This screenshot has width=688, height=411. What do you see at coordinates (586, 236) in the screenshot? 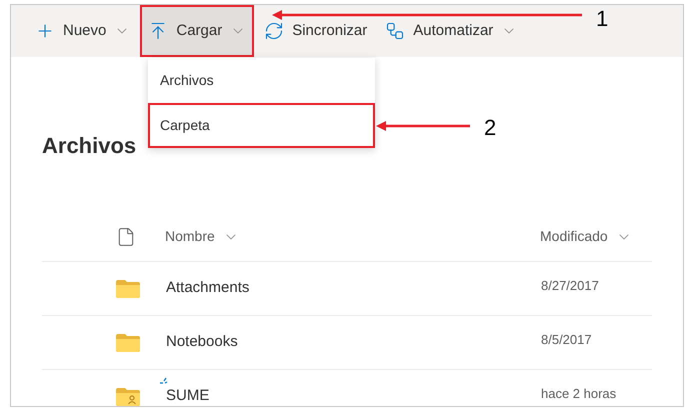
I see `column-header: Modificado` at bounding box center [586, 236].